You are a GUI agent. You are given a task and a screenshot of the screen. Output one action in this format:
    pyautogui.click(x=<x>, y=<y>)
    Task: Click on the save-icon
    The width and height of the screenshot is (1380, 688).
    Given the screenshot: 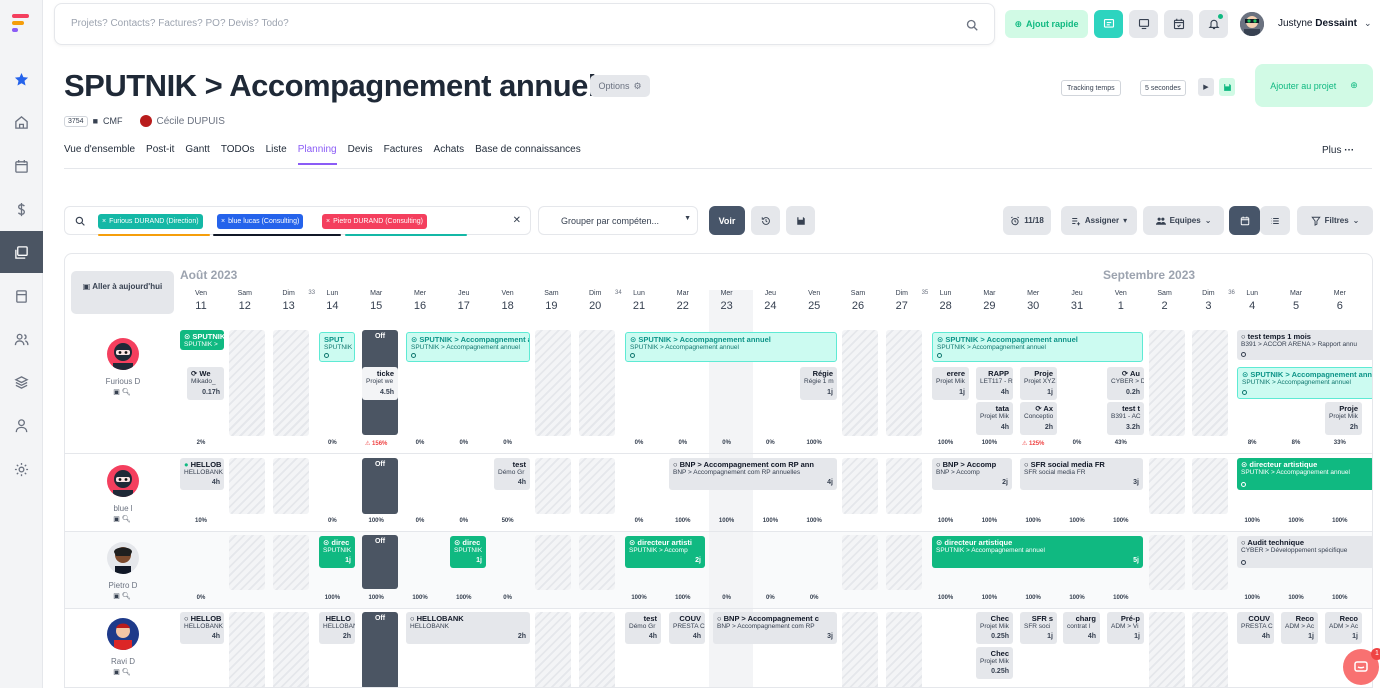 What is the action you would take?
    pyautogui.click(x=1227, y=87)
    